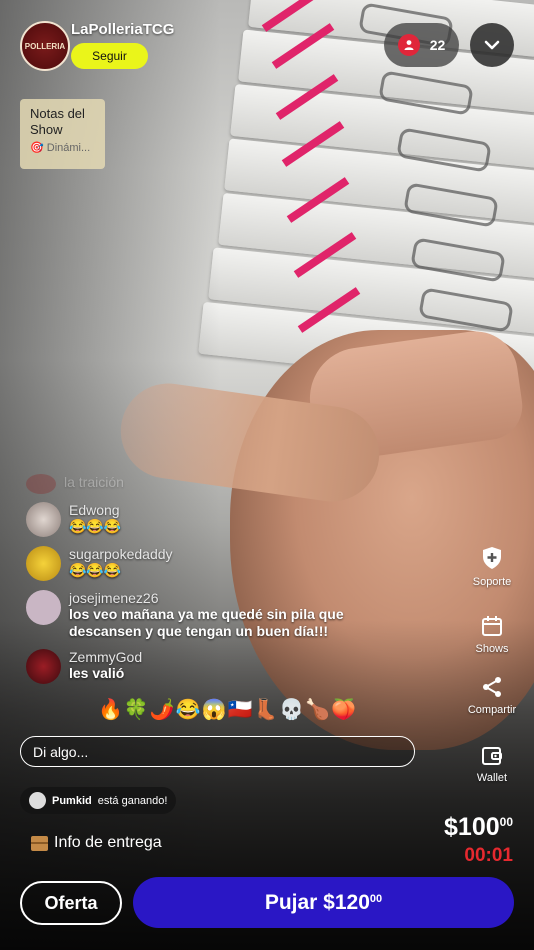 The image size is (534, 950). I want to click on chat-message: la traición, so click(75, 484).